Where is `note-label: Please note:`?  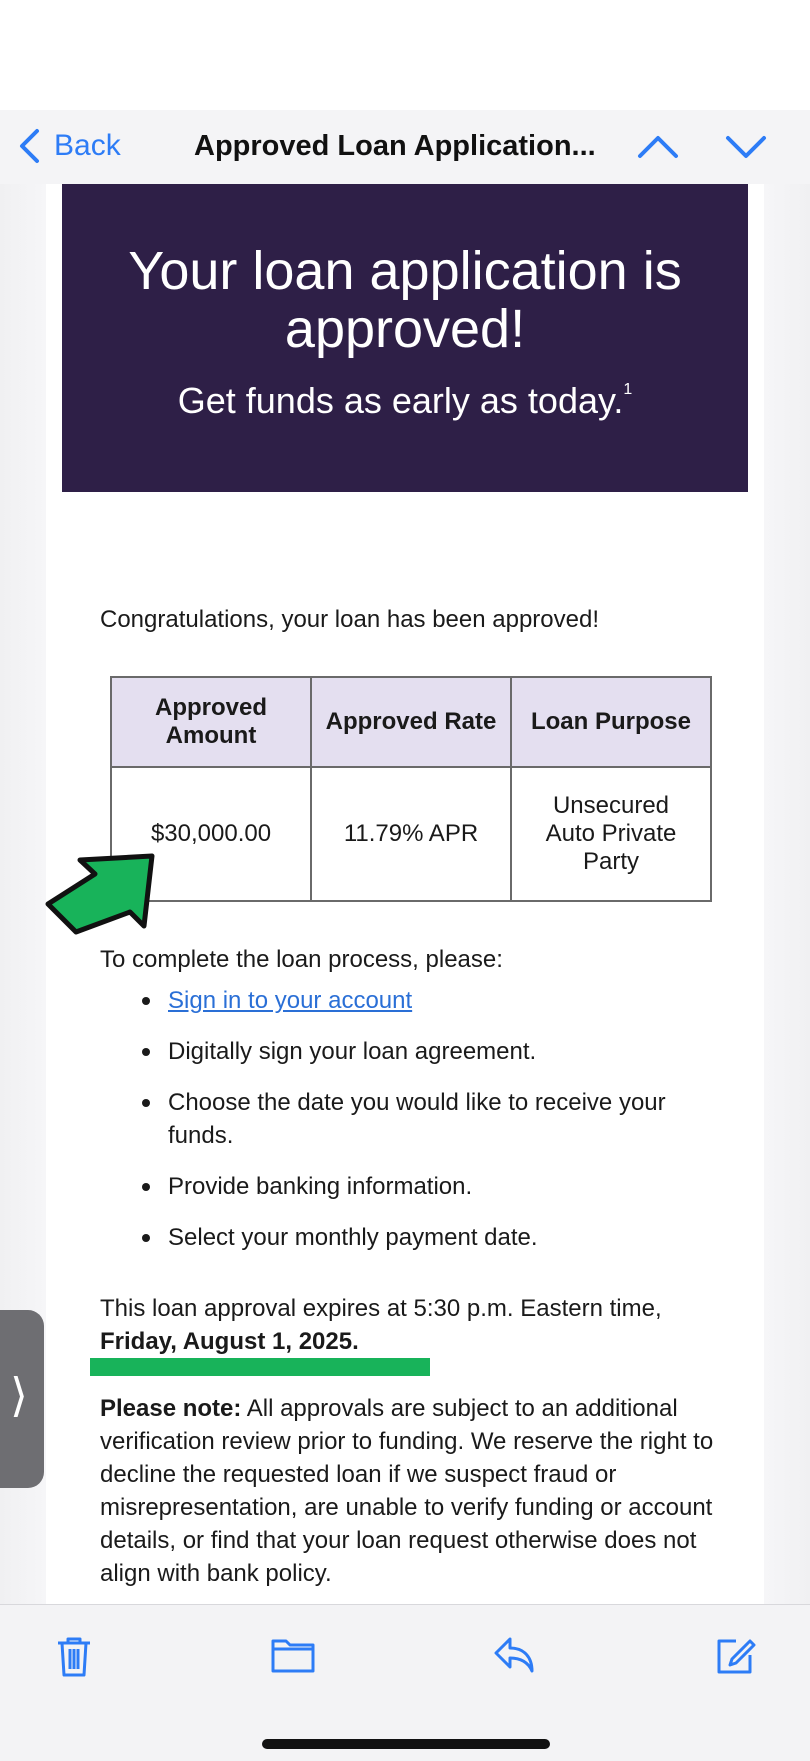
note-label: Please note: is located at coordinates (171, 1408).